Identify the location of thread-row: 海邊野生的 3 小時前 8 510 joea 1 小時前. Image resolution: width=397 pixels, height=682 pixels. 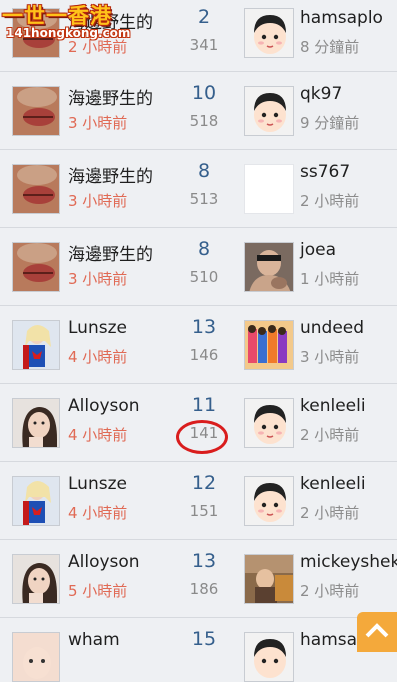
(198, 267).